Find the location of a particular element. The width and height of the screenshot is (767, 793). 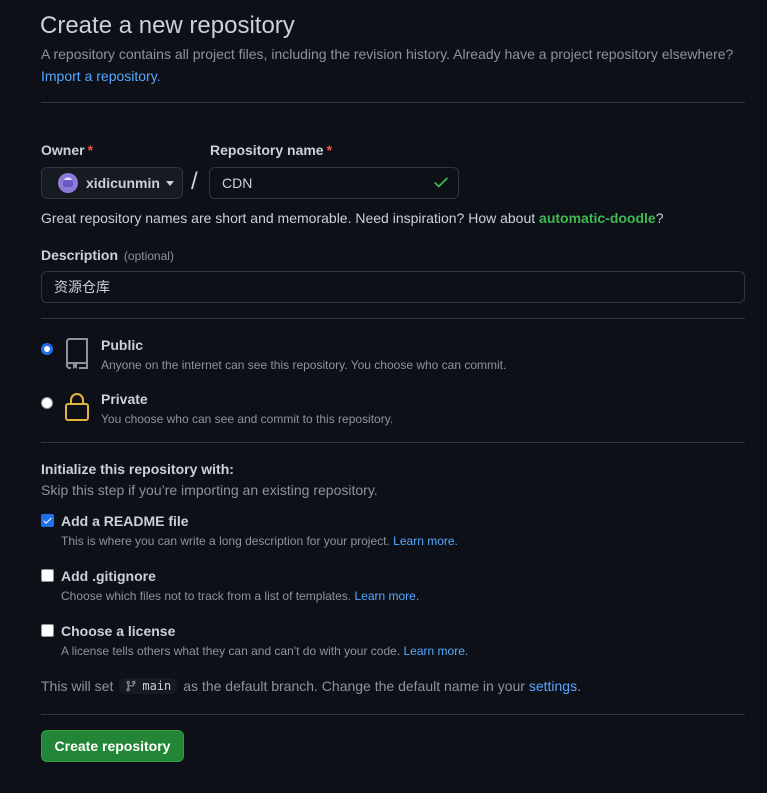

name-suggestion: automatic-doodle is located at coordinates (597, 218).